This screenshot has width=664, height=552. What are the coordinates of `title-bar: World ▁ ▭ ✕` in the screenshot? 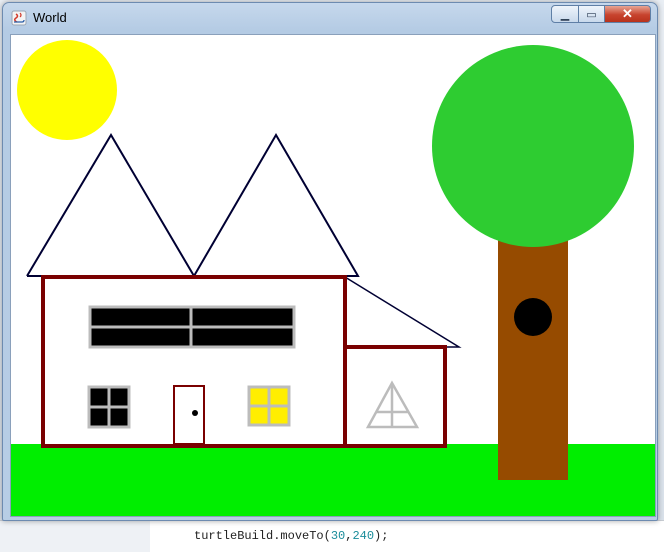 It's located at (330, 17).